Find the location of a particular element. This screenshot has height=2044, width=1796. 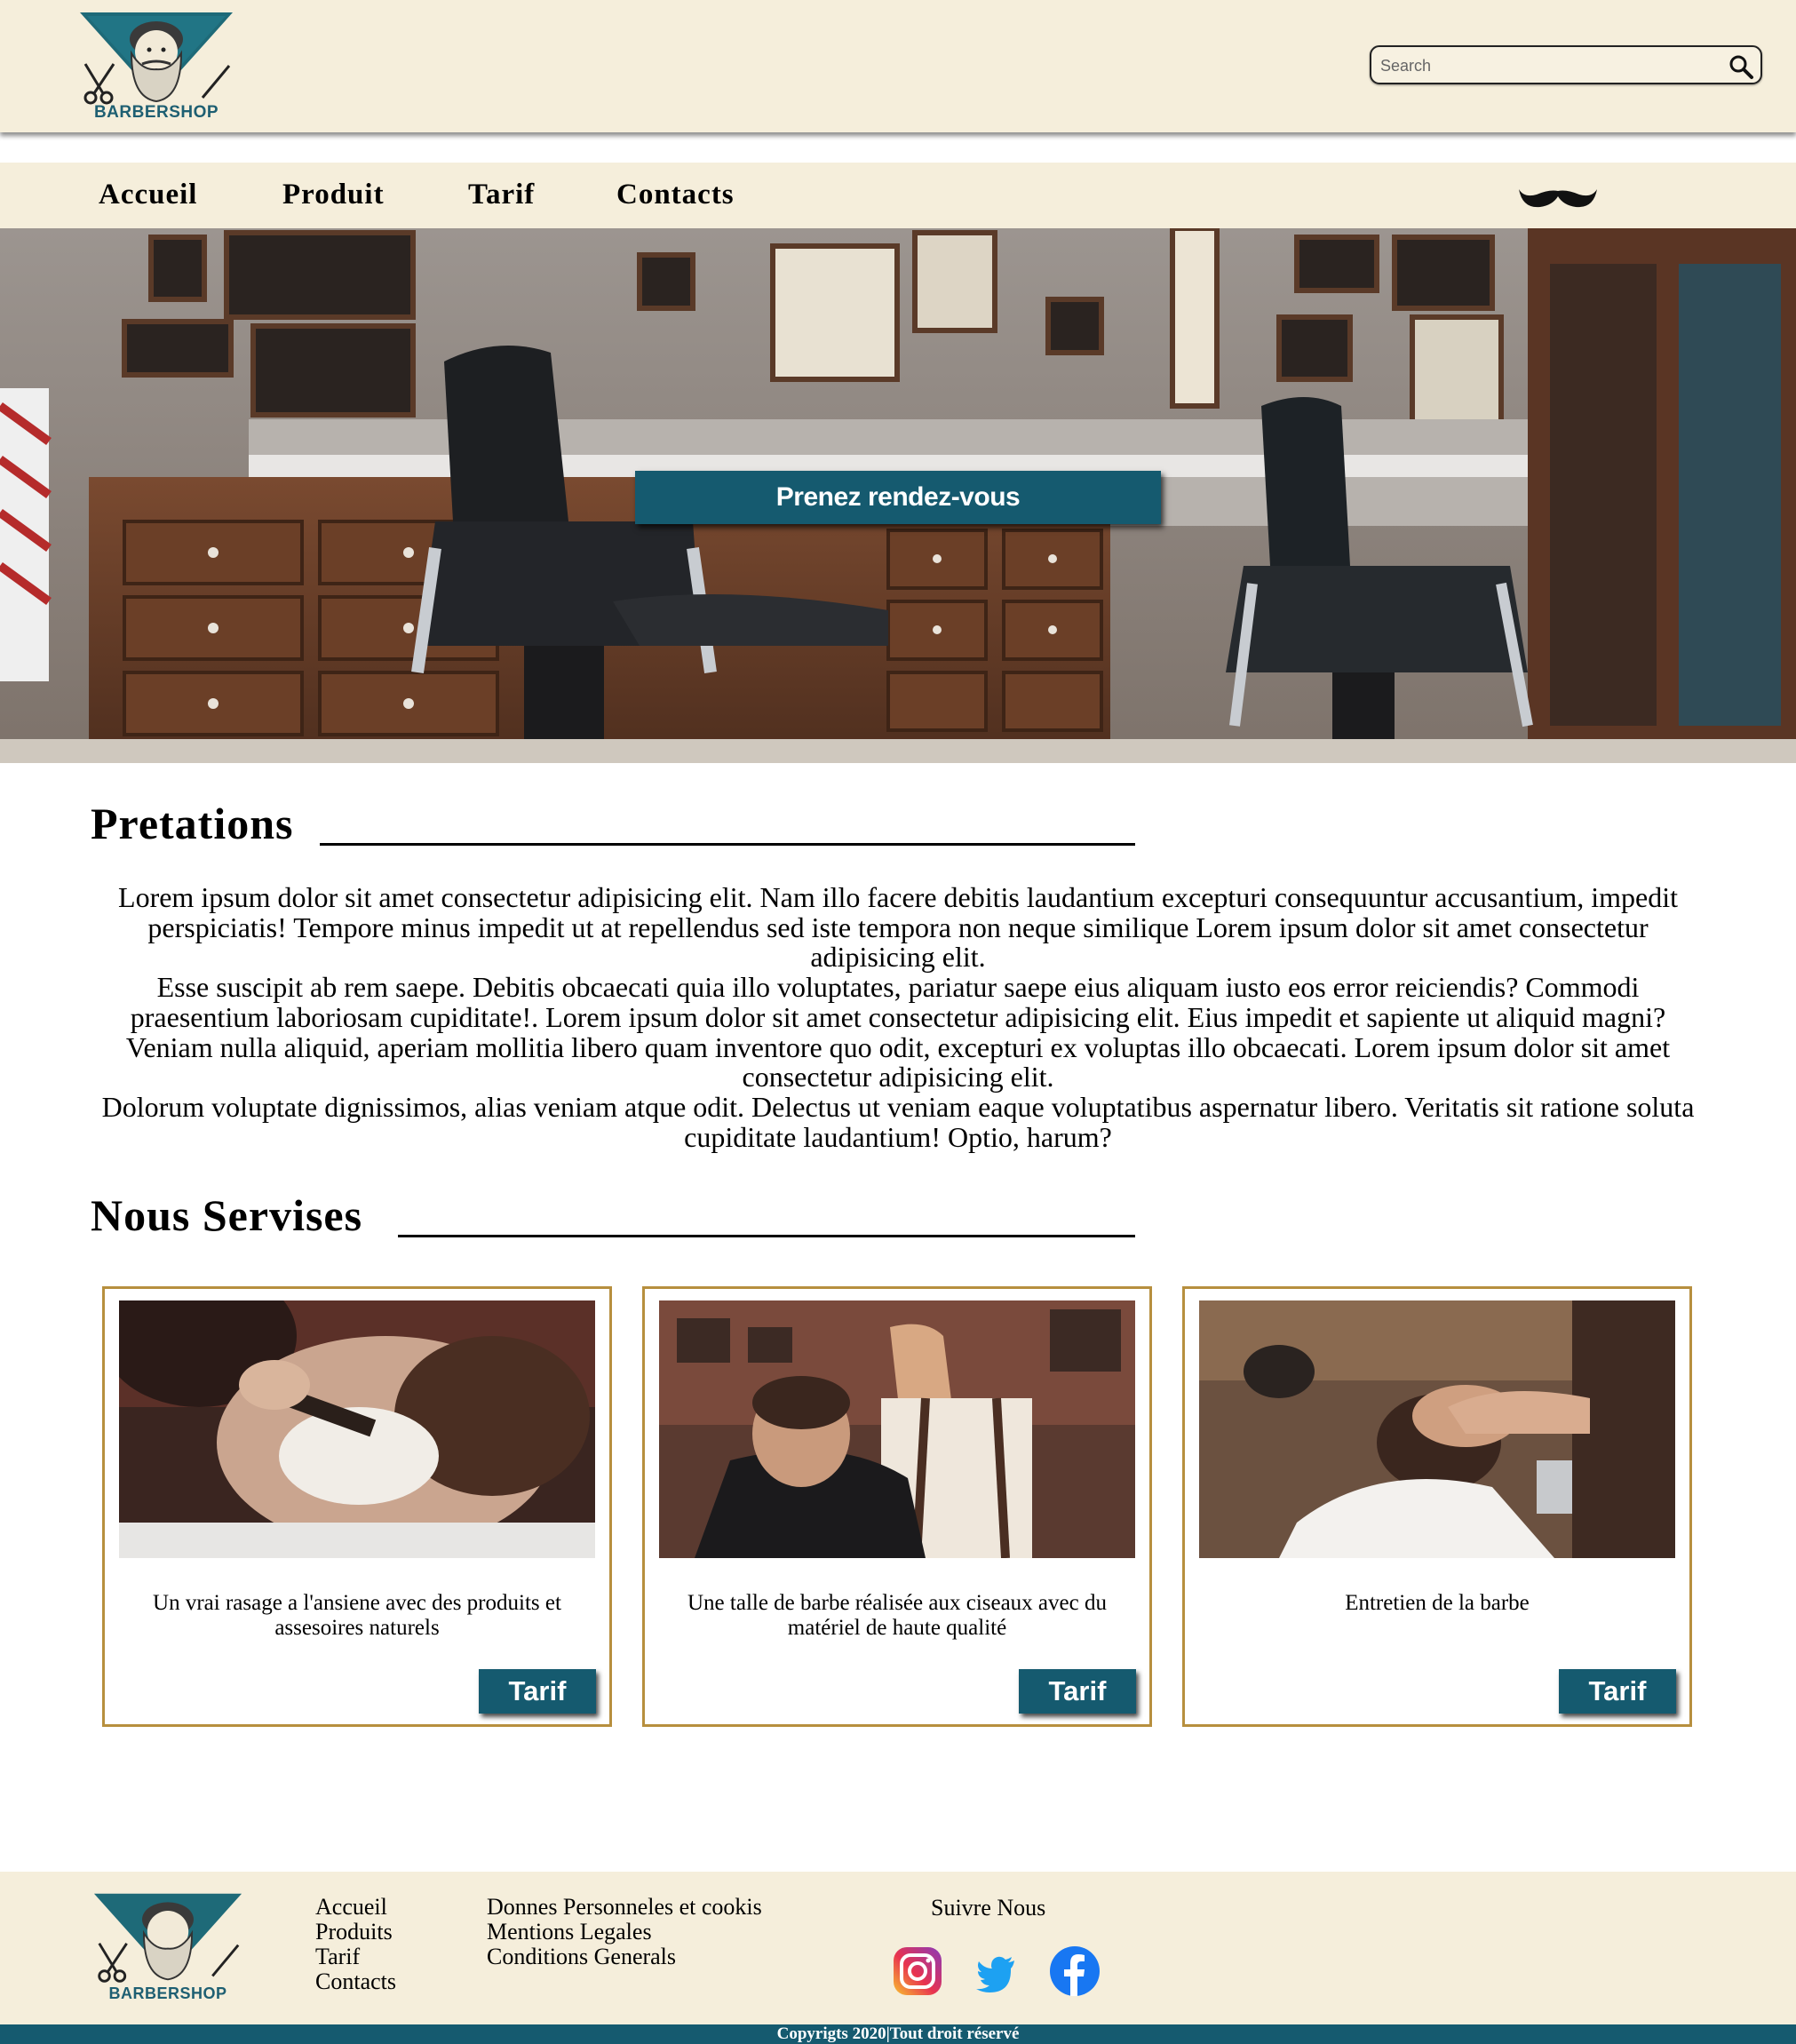

beard-trim-photo is located at coordinates (897, 1429).